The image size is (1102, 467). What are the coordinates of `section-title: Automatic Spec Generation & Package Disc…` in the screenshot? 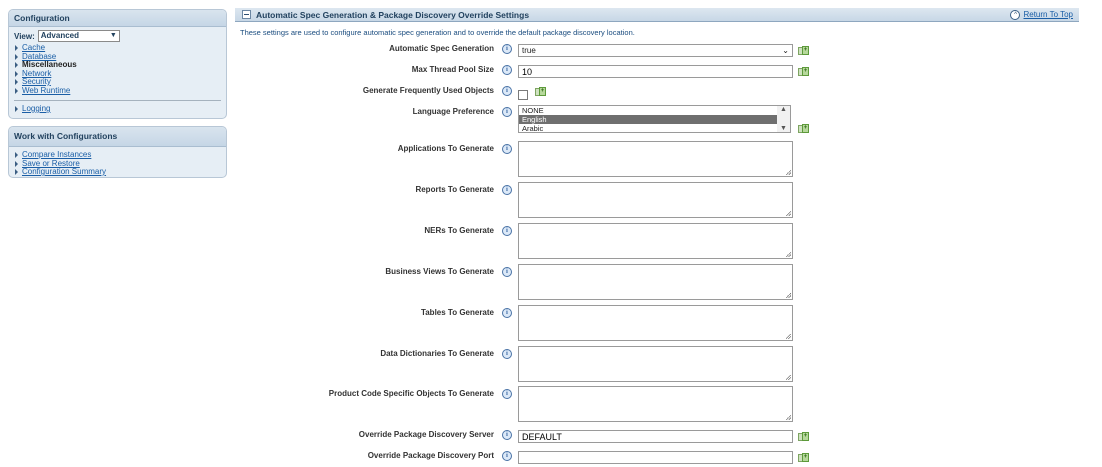 It's located at (393, 14).